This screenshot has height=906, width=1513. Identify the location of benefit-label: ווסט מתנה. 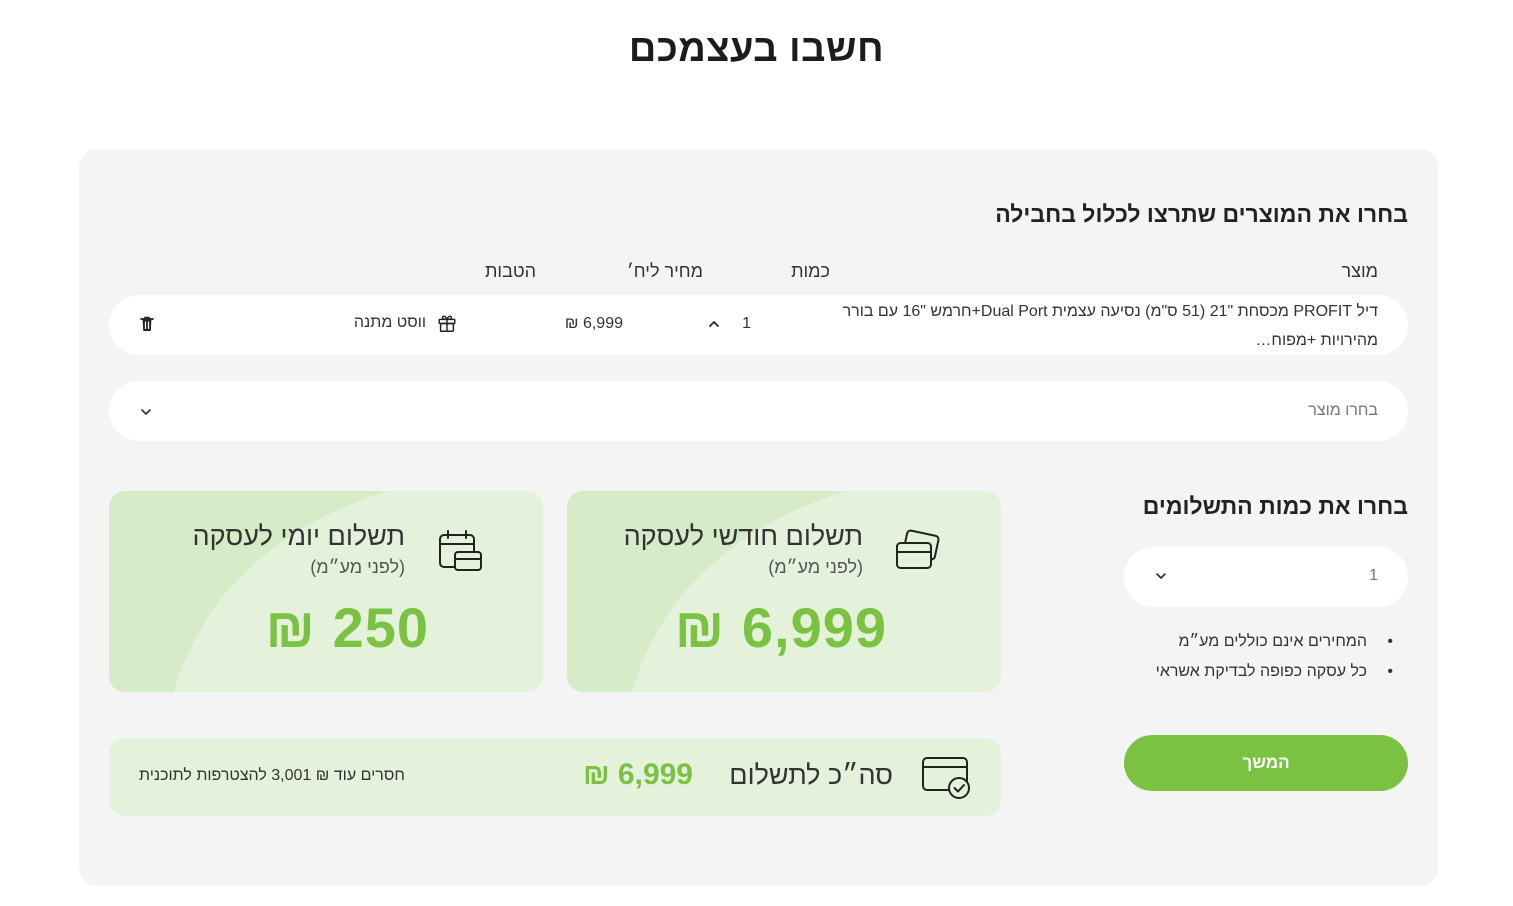
(389, 322).